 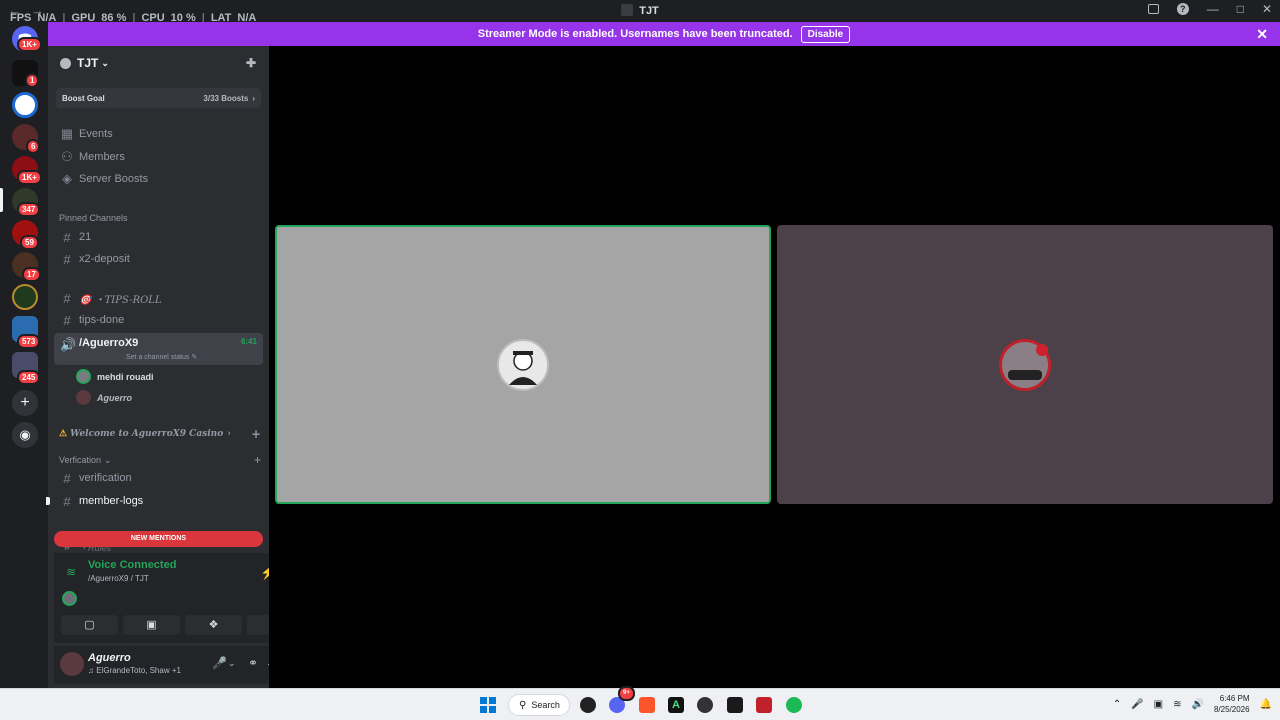 What do you see at coordinates (705, 705) in the screenshot?
I see `app-dark-icon` at bounding box center [705, 705].